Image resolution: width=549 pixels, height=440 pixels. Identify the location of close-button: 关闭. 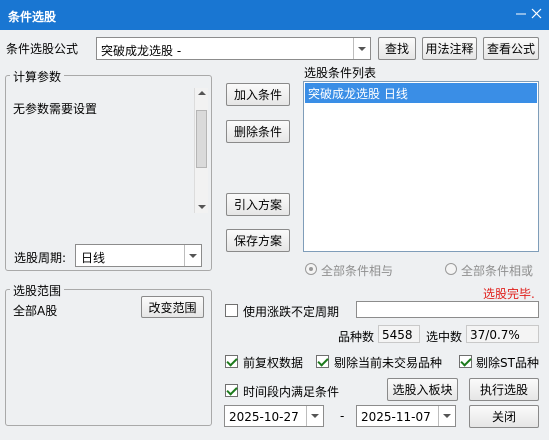
(504, 416).